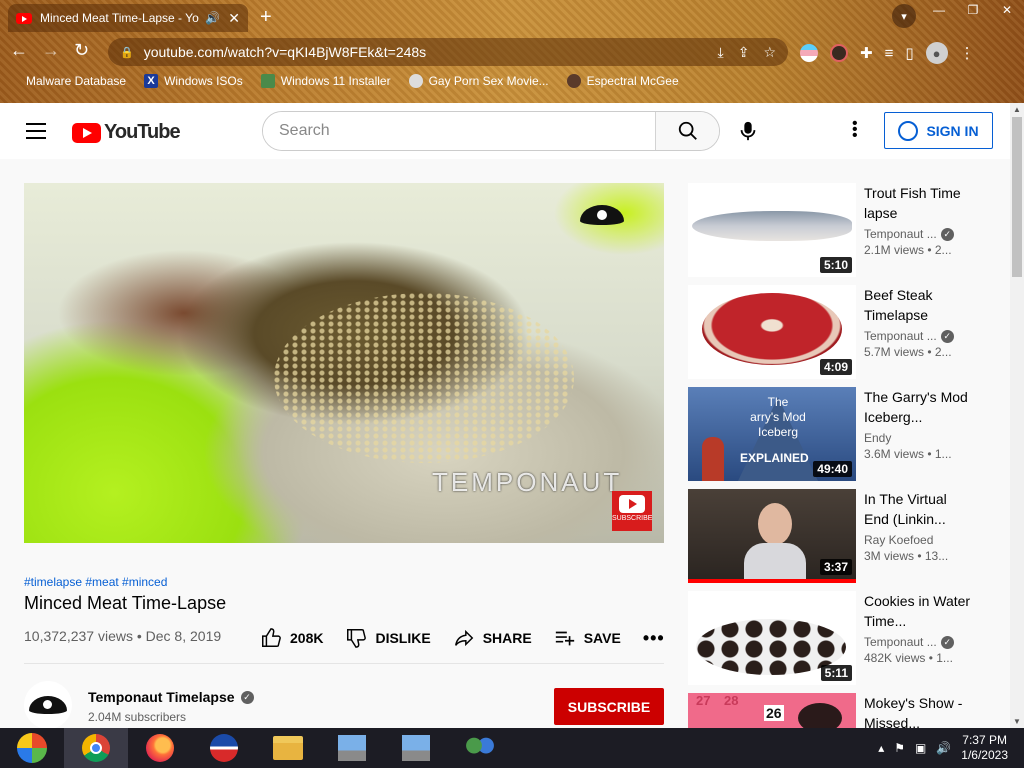 The height and width of the screenshot is (768, 1024). What do you see at coordinates (171, 697) in the screenshot?
I see `channel-name: Temponaut Timelapse ✓` at bounding box center [171, 697].